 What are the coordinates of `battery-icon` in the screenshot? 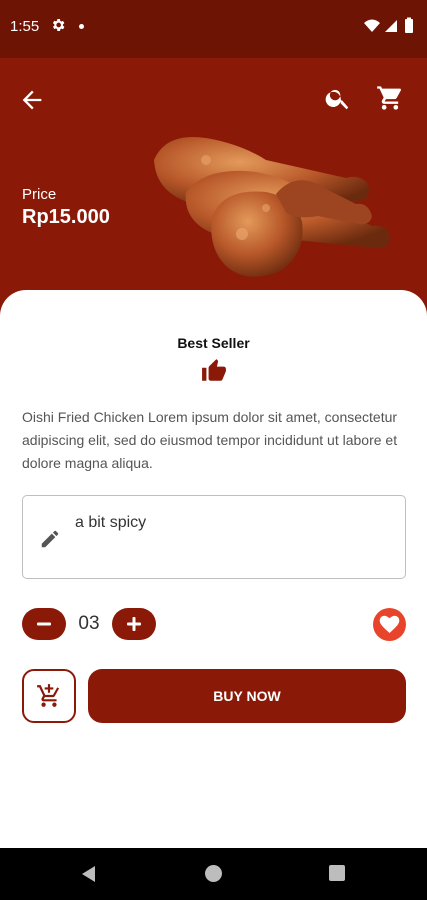 It's located at (409, 26).